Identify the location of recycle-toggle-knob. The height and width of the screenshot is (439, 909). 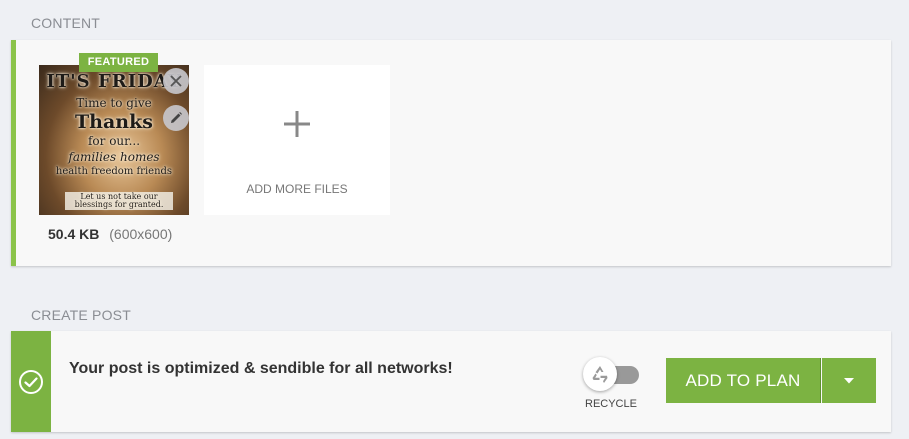
(600, 374).